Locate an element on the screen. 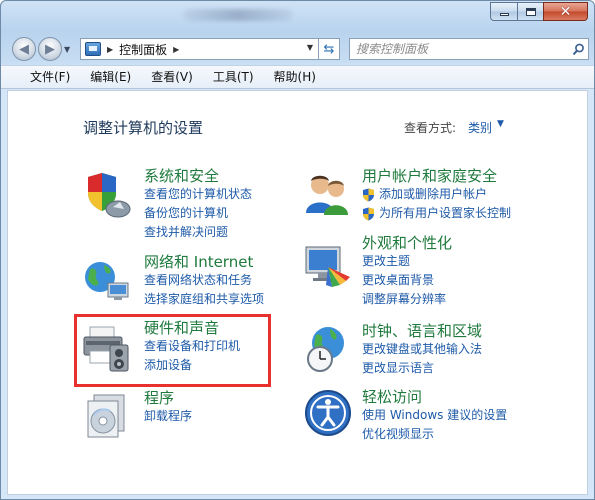  address-bar: ▶ 控制面板 ▶ ▼ is located at coordinates (210, 49).